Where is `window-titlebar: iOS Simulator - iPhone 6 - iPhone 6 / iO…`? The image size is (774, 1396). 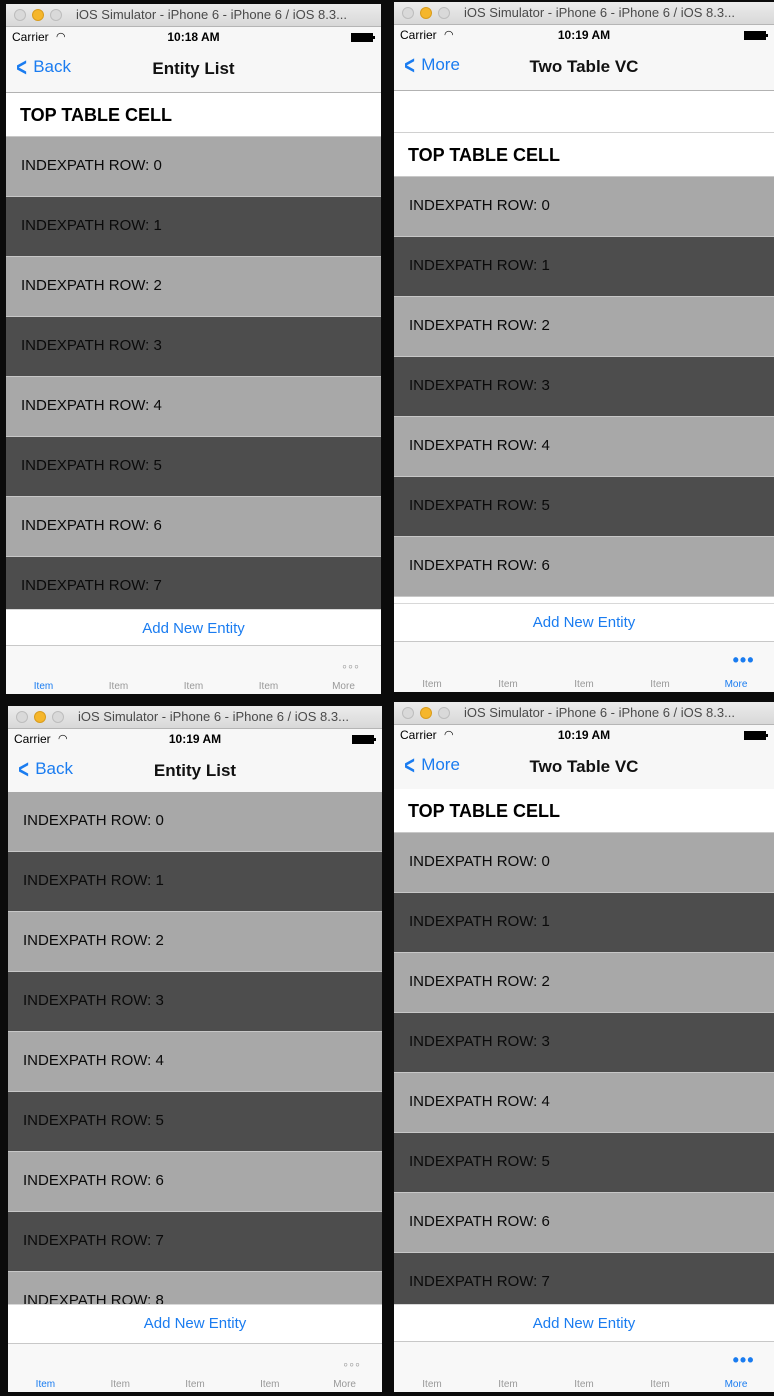 window-titlebar: iOS Simulator - iPhone 6 - iPhone 6 / iO… is located at coordinates (584, 13).